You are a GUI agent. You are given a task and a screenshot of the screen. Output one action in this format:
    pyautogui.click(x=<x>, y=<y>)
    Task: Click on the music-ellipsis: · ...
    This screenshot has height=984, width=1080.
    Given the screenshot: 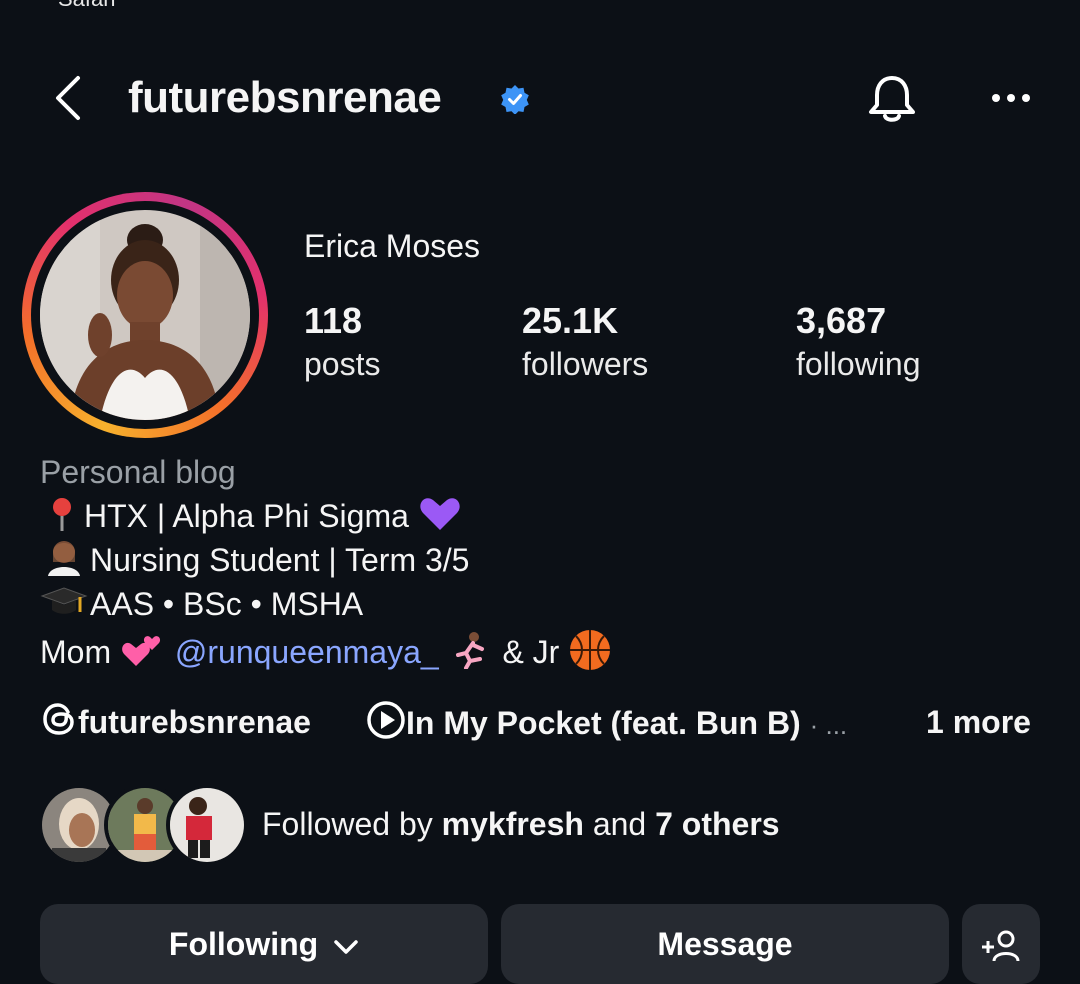 What is the action you would take?
    pyautogui.click(x=828, y=724)
    